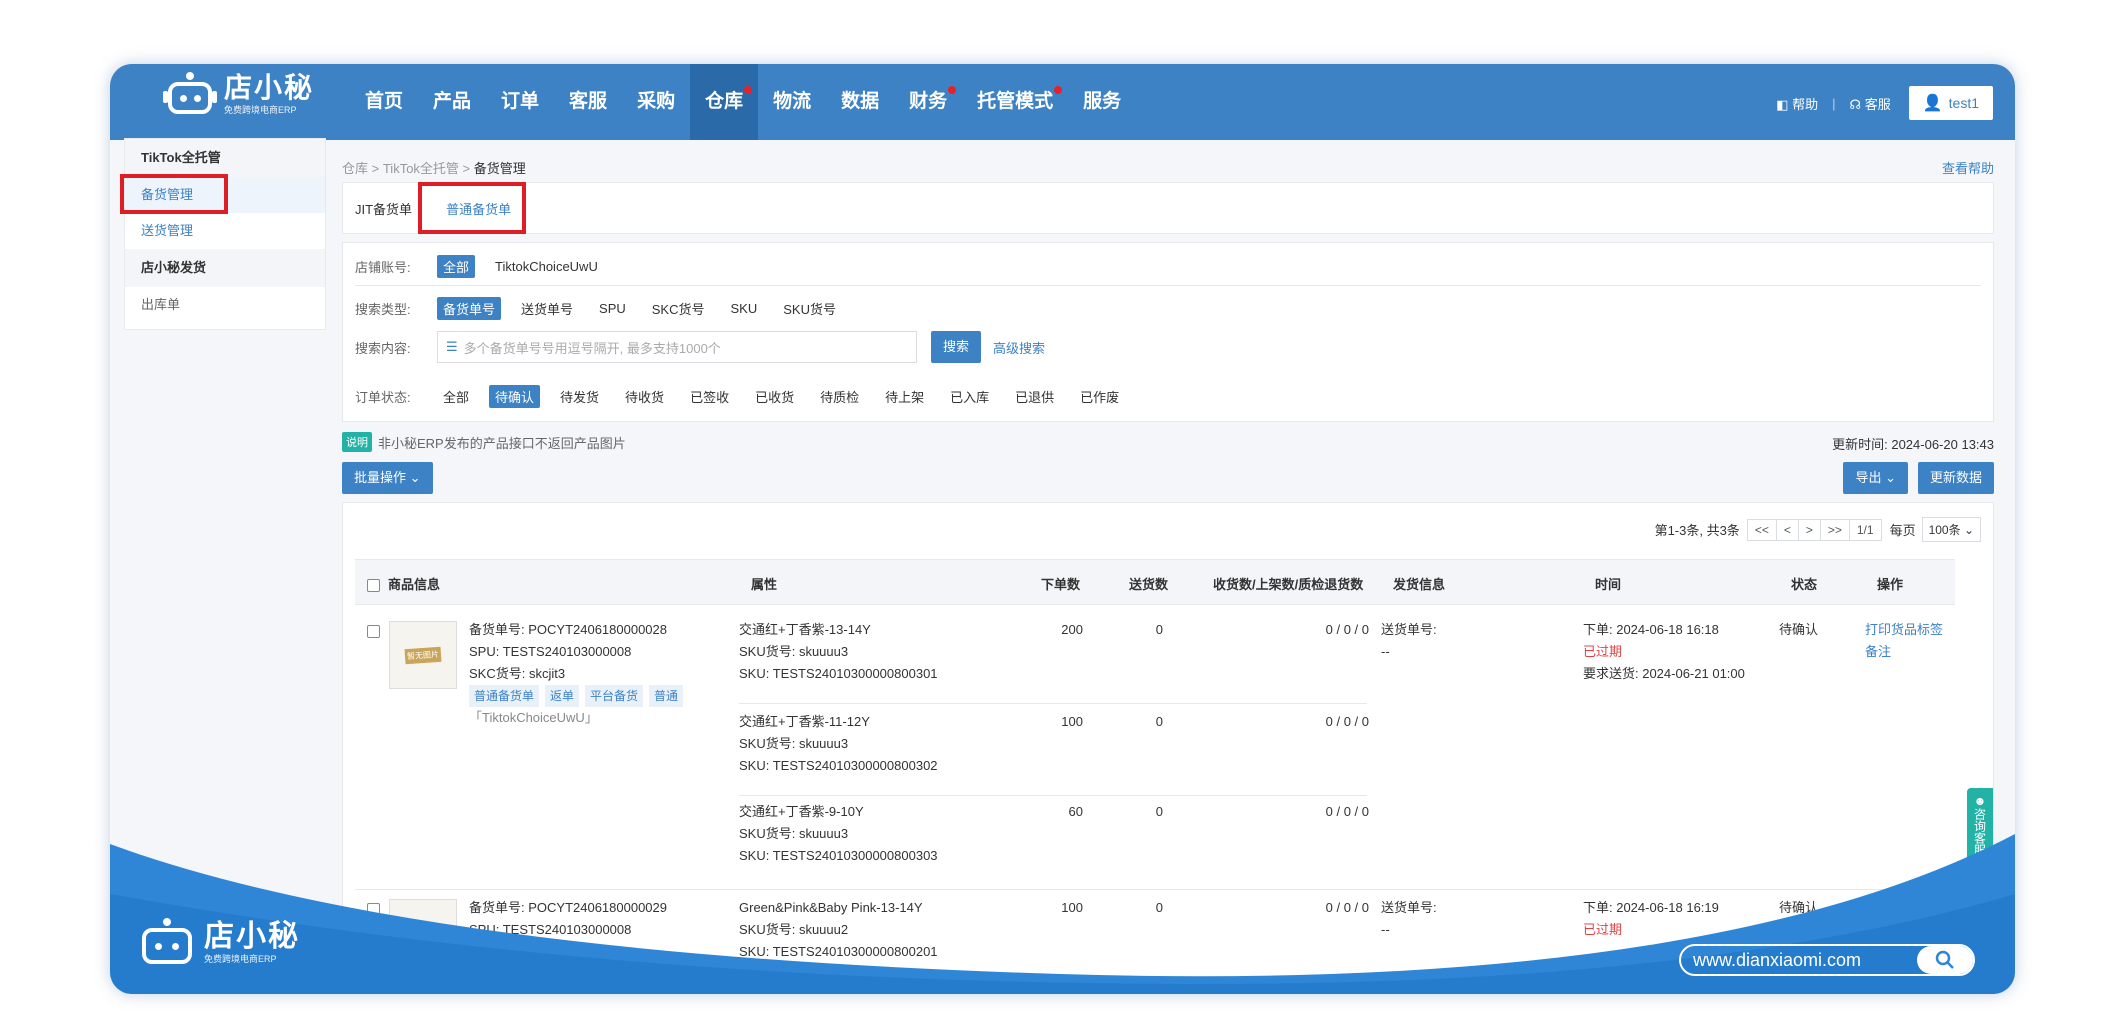 The height and width of the screenshot is (1020, 2125). What do you see at coordinates (612, 308) in the screenshot?
I see `search-type-chip: SPU` at bounding box center [612, 308].